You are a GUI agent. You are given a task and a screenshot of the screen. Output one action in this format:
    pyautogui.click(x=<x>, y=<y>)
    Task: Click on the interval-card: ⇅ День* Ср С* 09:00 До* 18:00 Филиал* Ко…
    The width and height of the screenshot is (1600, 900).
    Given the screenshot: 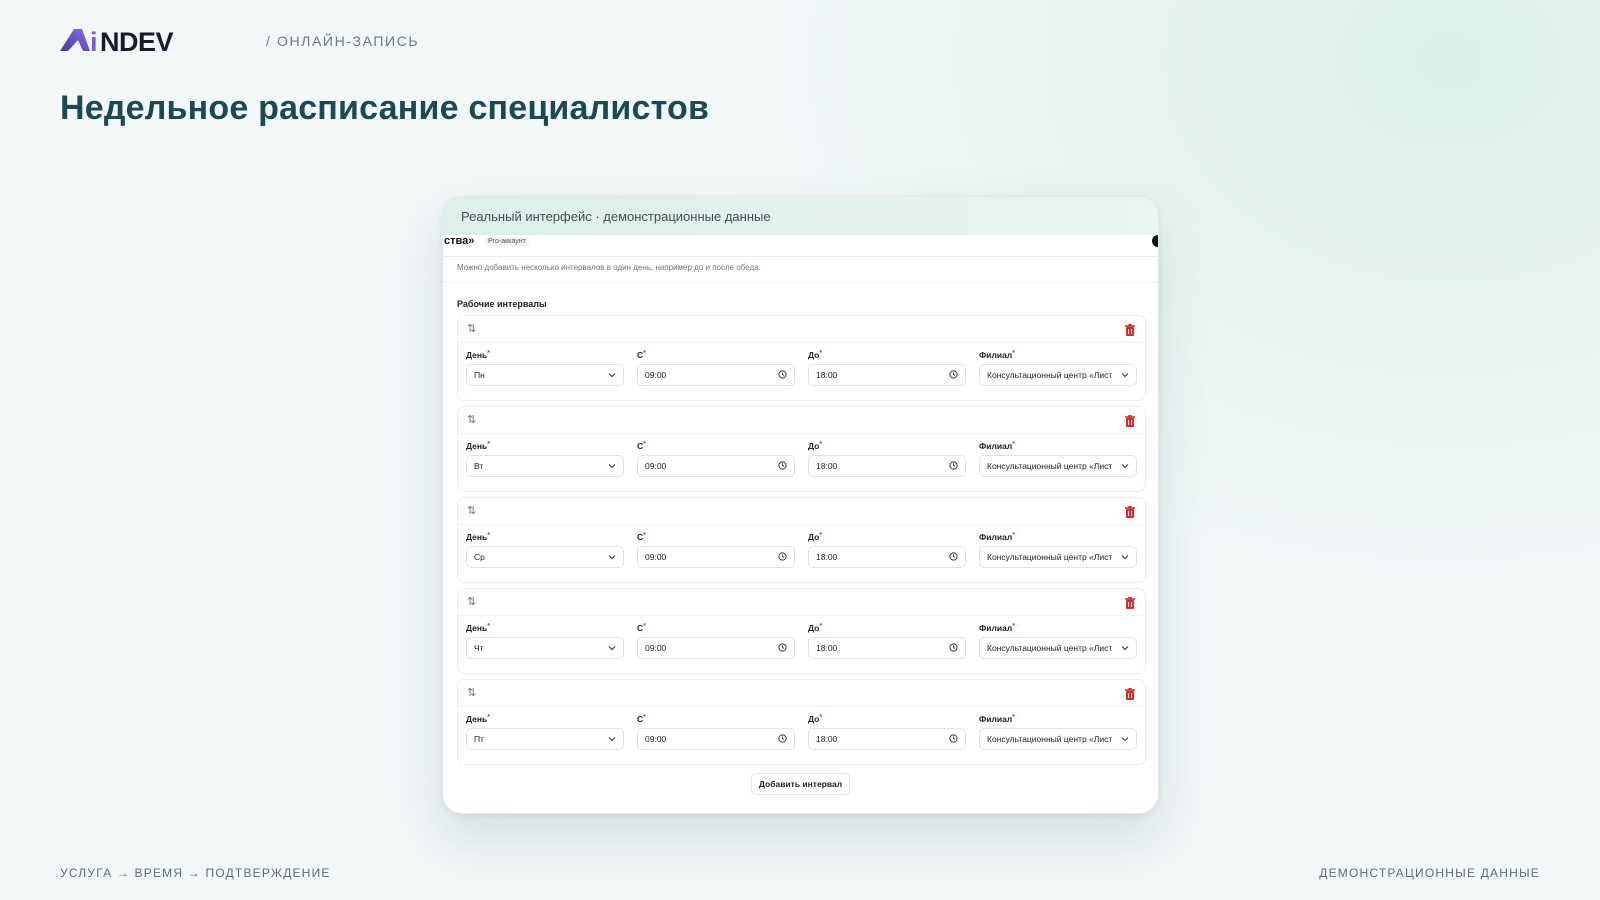 What is the action you would take?
    pyautogui.click(x=801, y=540)
    